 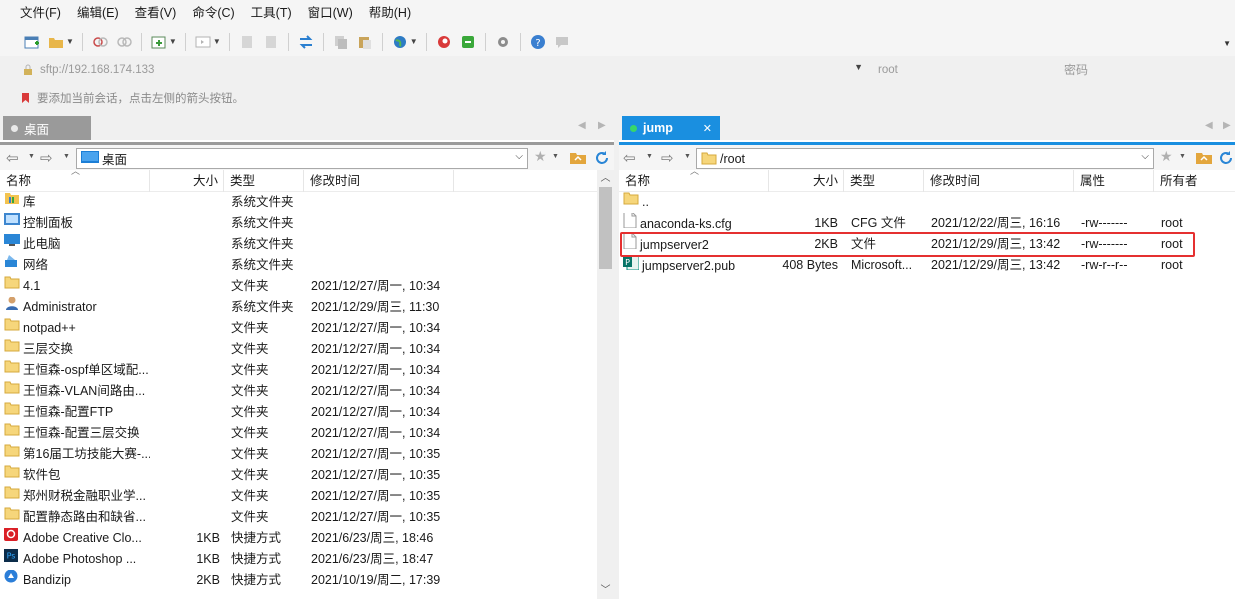 I want to click on menu-tools: 工具(T), so click(x=271, y=13).